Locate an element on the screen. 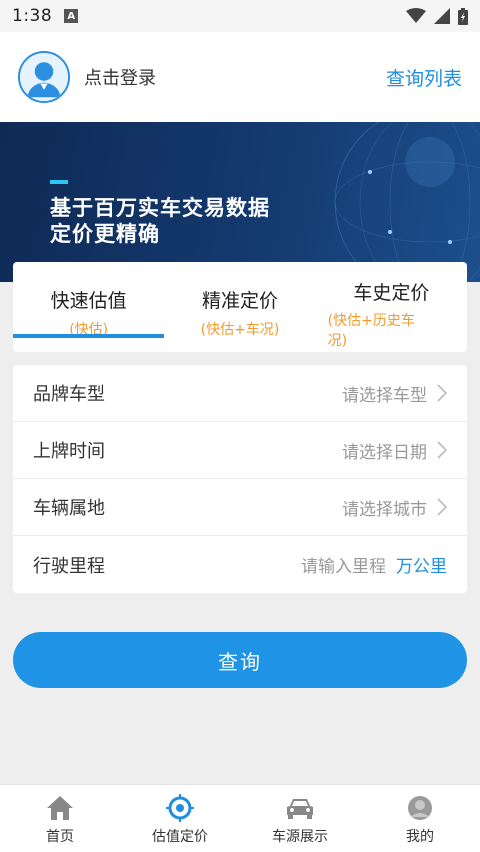  nav-home: 首页 is located at coordinates (60, 818).